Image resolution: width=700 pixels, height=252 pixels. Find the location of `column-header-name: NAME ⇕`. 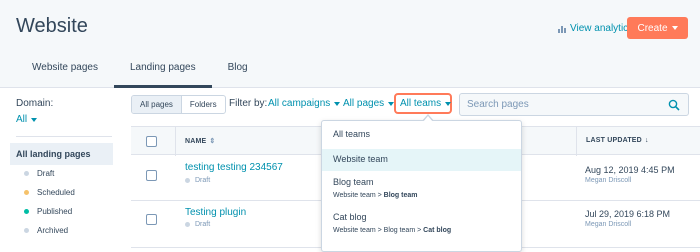

column-header-name: NAME ⇕ is located at coordinates (200, 141).